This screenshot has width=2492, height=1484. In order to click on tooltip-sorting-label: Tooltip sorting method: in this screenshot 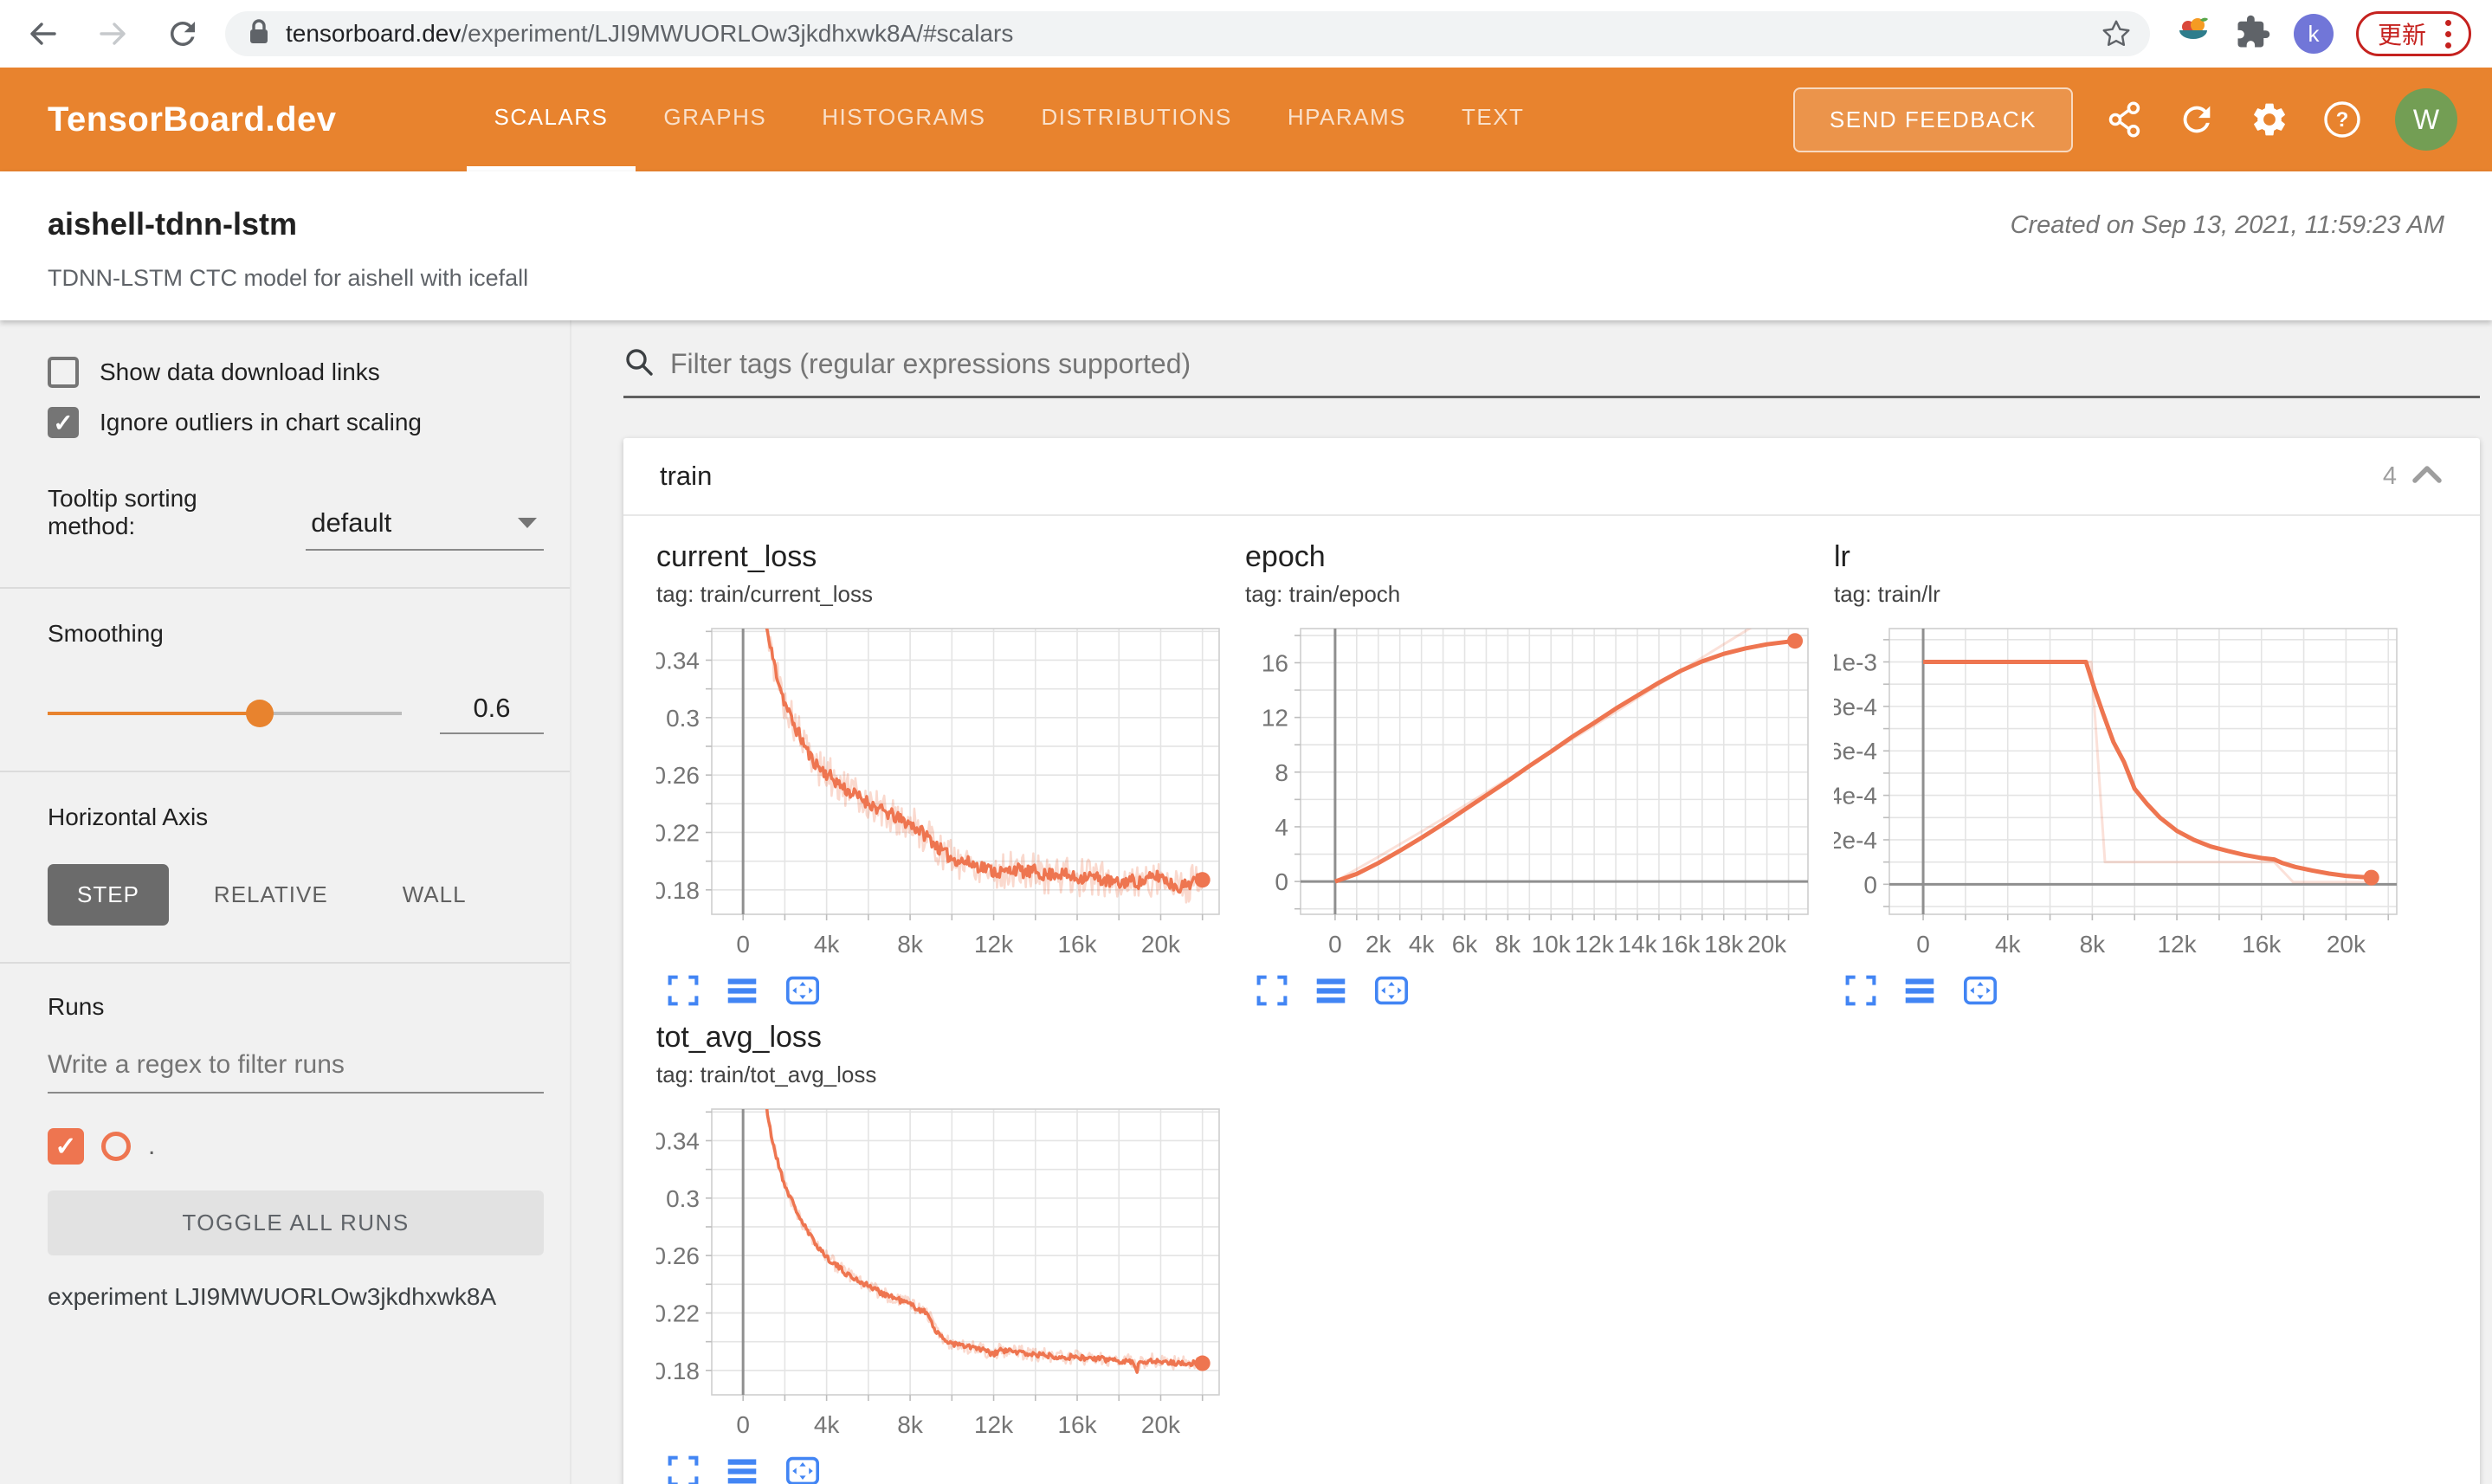, I will do `click(123, 512)`.